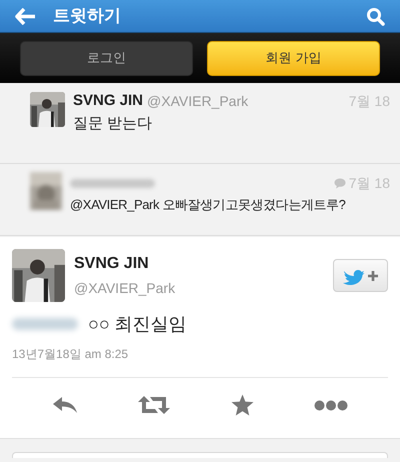 The width and height of the screenshot is (400, 462). Describe the element at coordinates (45, 324) in the screenshot. I see `blurred-text` at that location.